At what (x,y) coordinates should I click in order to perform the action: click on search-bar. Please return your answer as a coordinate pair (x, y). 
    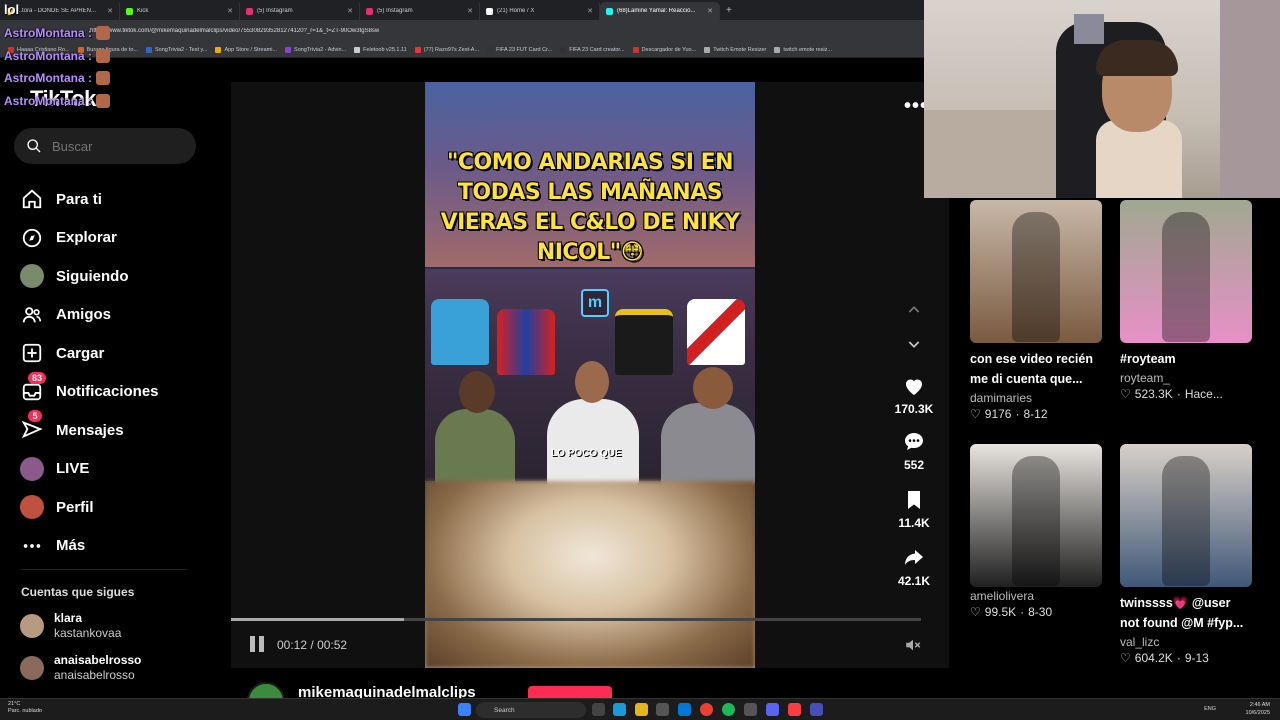
    Looking at the image, I should click on (105, 146).